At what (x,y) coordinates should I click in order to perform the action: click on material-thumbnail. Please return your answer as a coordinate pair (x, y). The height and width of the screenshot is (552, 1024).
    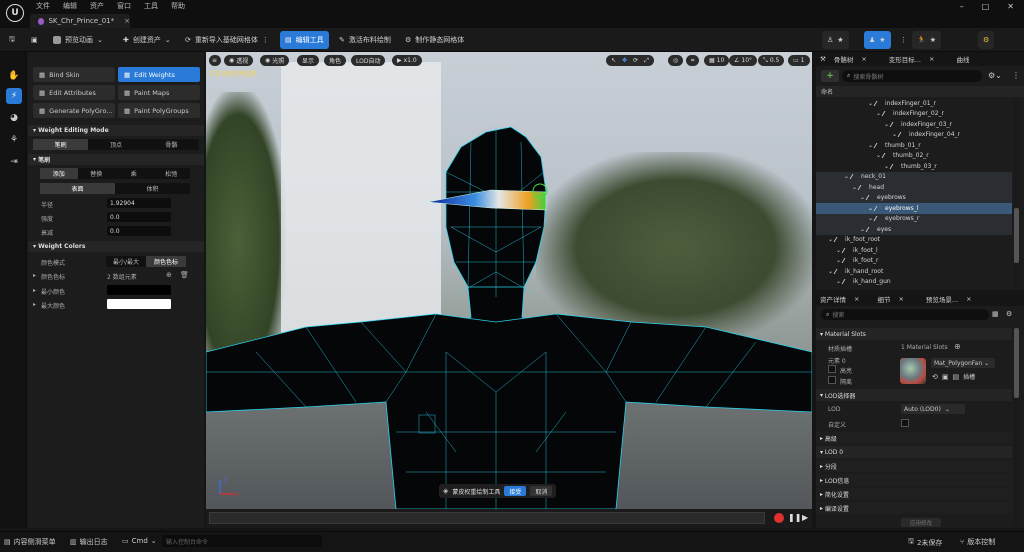
    Looking at the image, I should click on (913, 371).